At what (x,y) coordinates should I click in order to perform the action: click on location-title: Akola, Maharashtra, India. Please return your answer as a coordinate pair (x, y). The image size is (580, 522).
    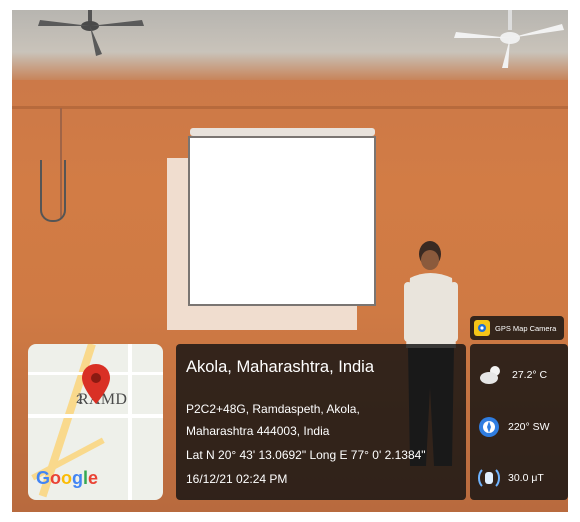
    Looking at the image, I should click on (280, 367).